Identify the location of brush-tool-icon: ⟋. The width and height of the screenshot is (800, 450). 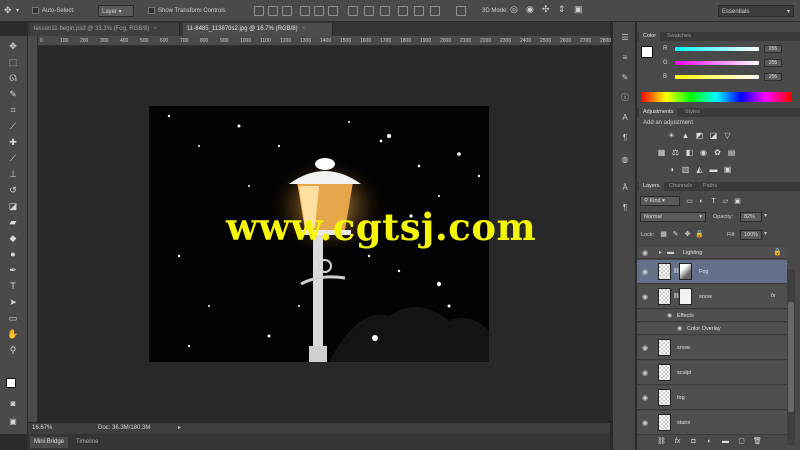
(13, 158).